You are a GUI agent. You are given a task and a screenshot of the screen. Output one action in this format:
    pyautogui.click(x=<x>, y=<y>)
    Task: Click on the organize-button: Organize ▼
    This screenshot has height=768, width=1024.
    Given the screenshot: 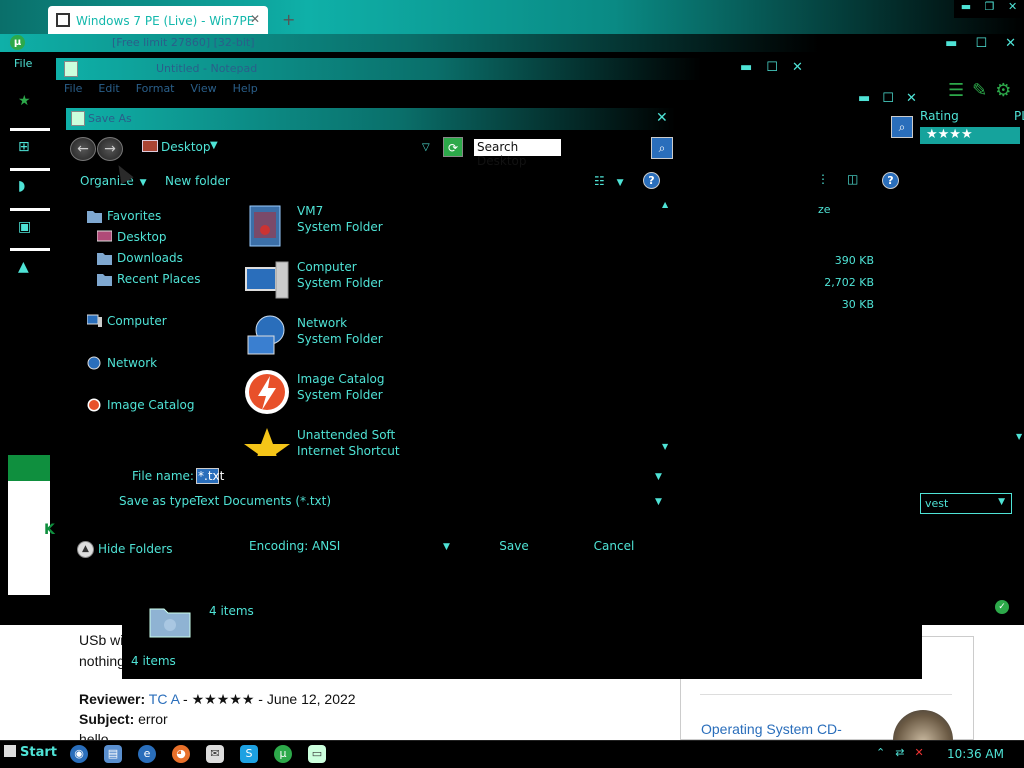 What is the action you would take?
    pyautogui.click(x=113, y=181)
    